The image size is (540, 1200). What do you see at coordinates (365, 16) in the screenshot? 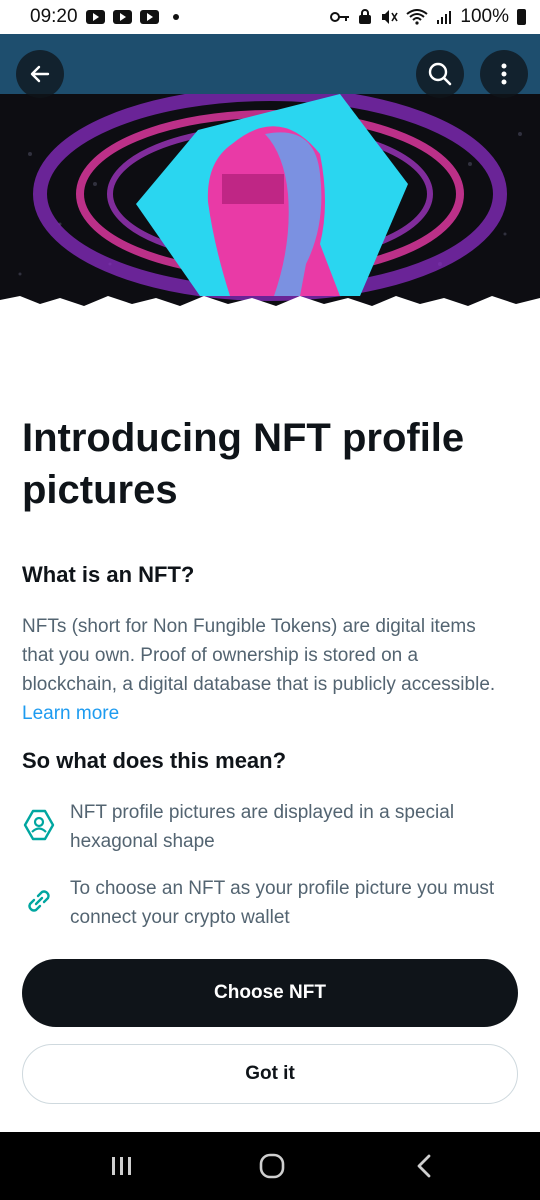
I see `lock-icon` at bounding box center [365, 16].